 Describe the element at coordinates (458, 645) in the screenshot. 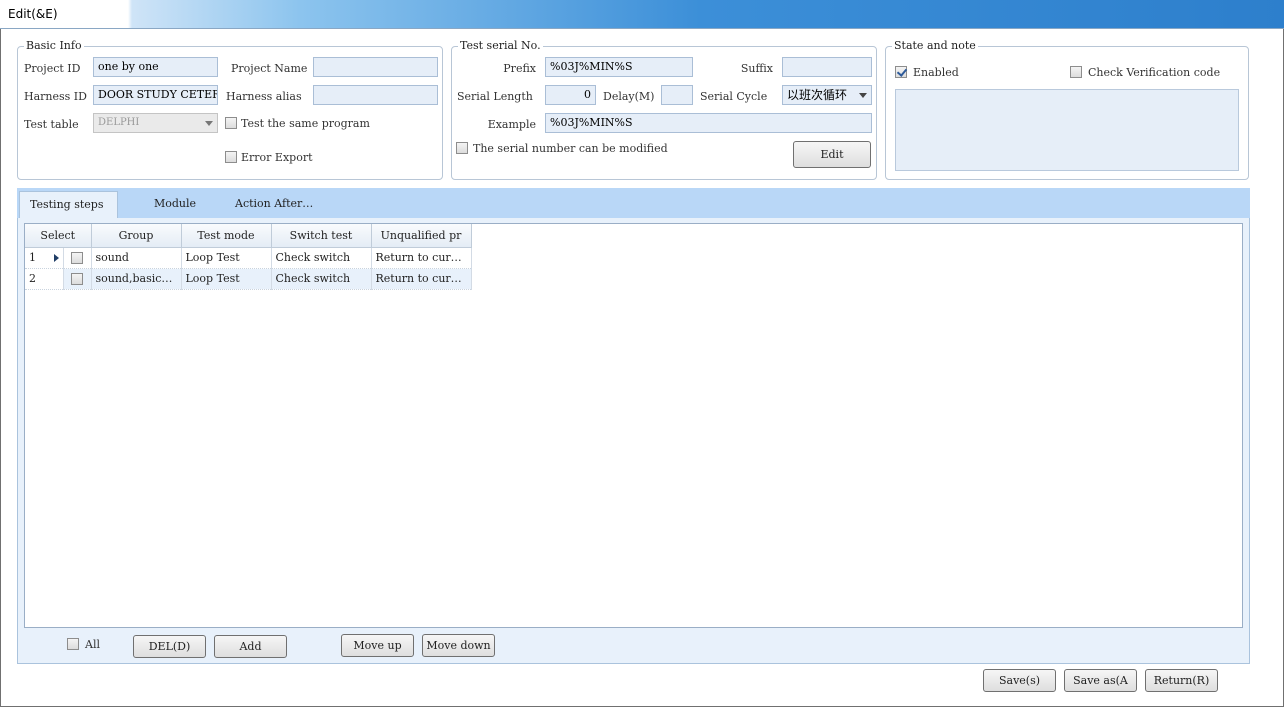

I see `move-down-button: Move down` at that location.